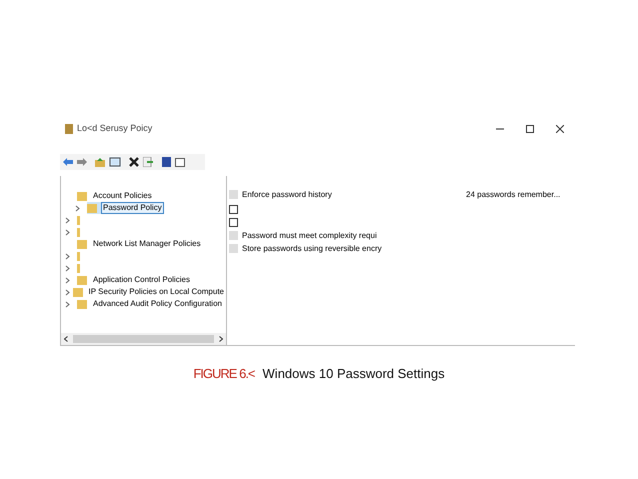 This screenshot has height=479, width=638. Describe the element at coordinates (134, 162) in the screenshot. I see `delete-icon` at that location.